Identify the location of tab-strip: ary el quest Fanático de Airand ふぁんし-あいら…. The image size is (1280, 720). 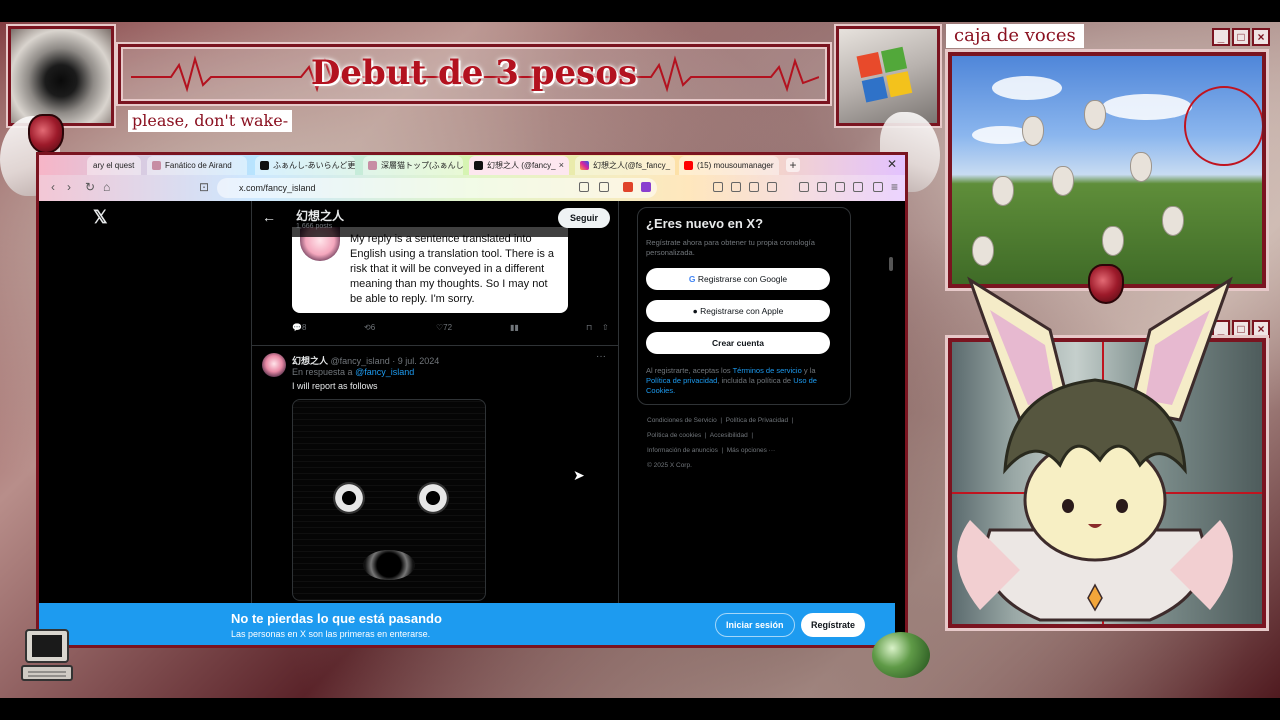
(472, 165).